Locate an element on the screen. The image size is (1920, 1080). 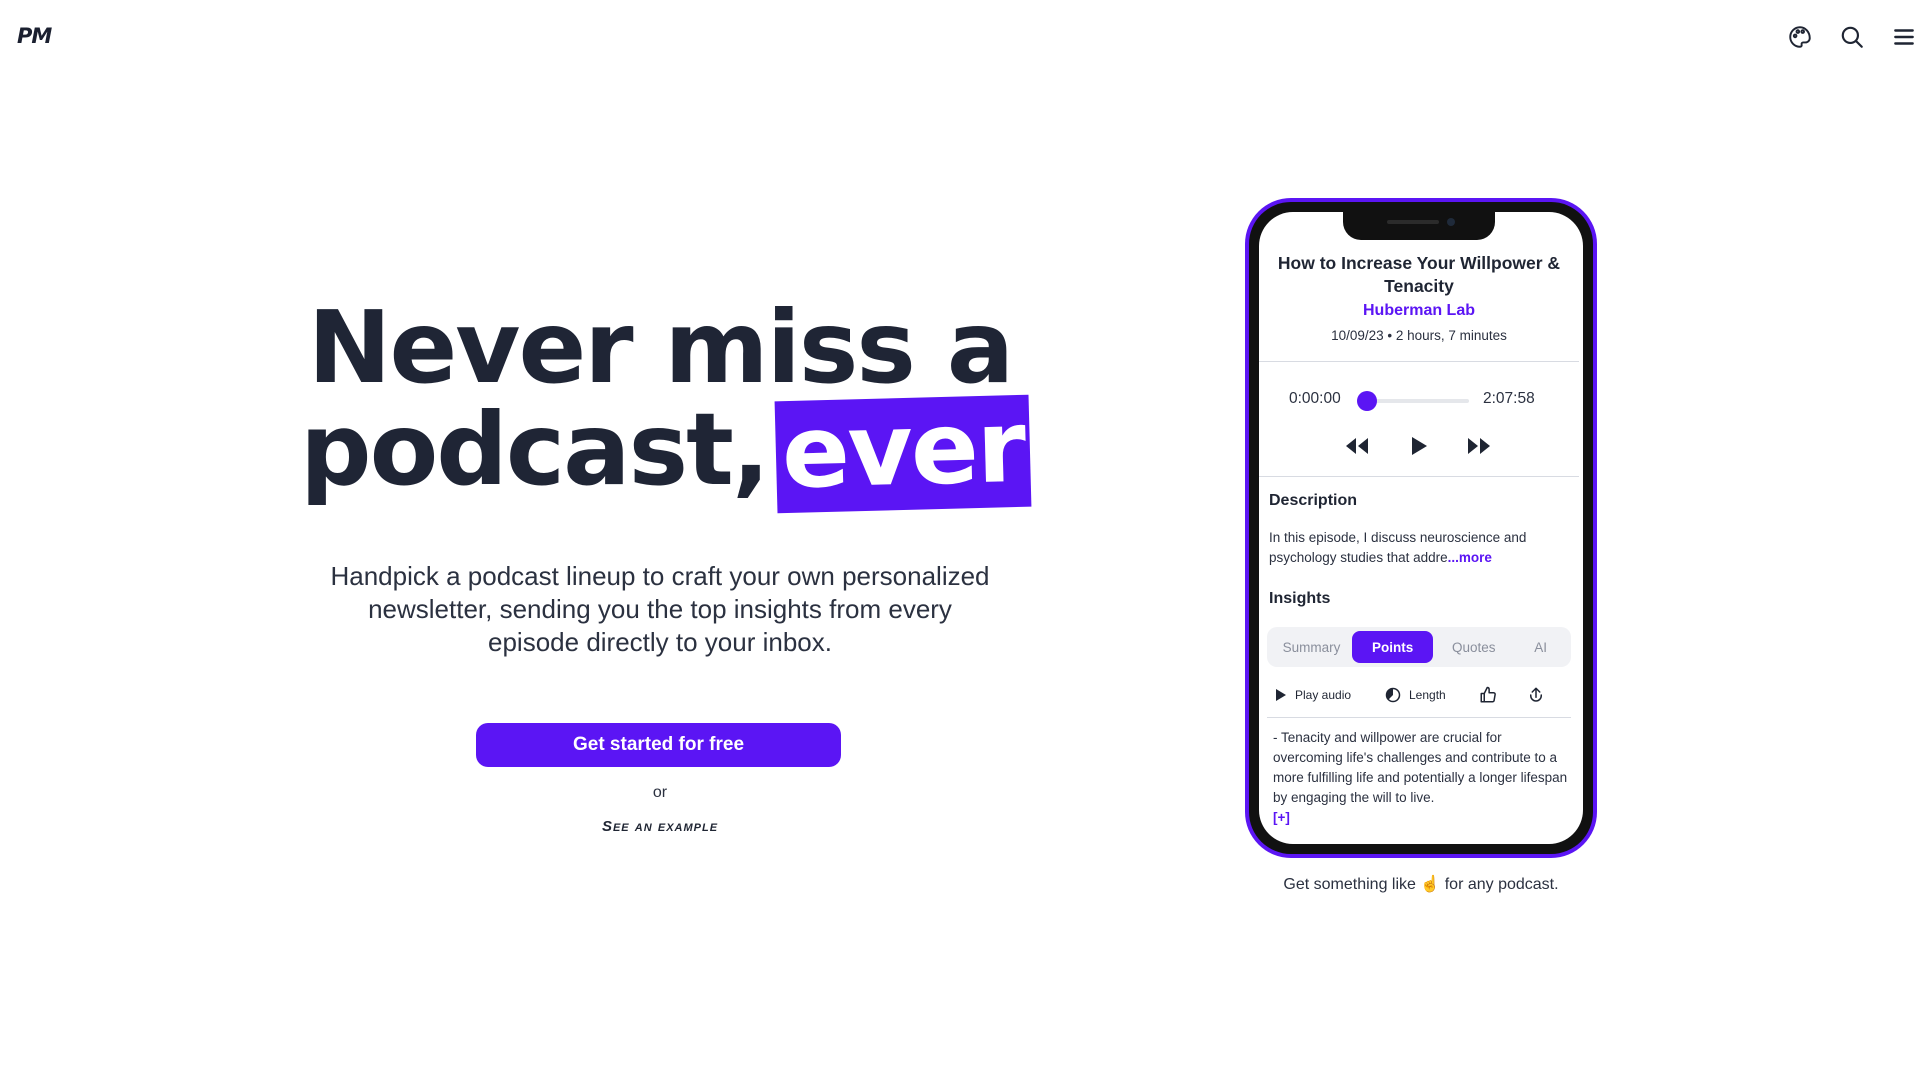
more-link: ...more is located at coordinates (1470, 557).